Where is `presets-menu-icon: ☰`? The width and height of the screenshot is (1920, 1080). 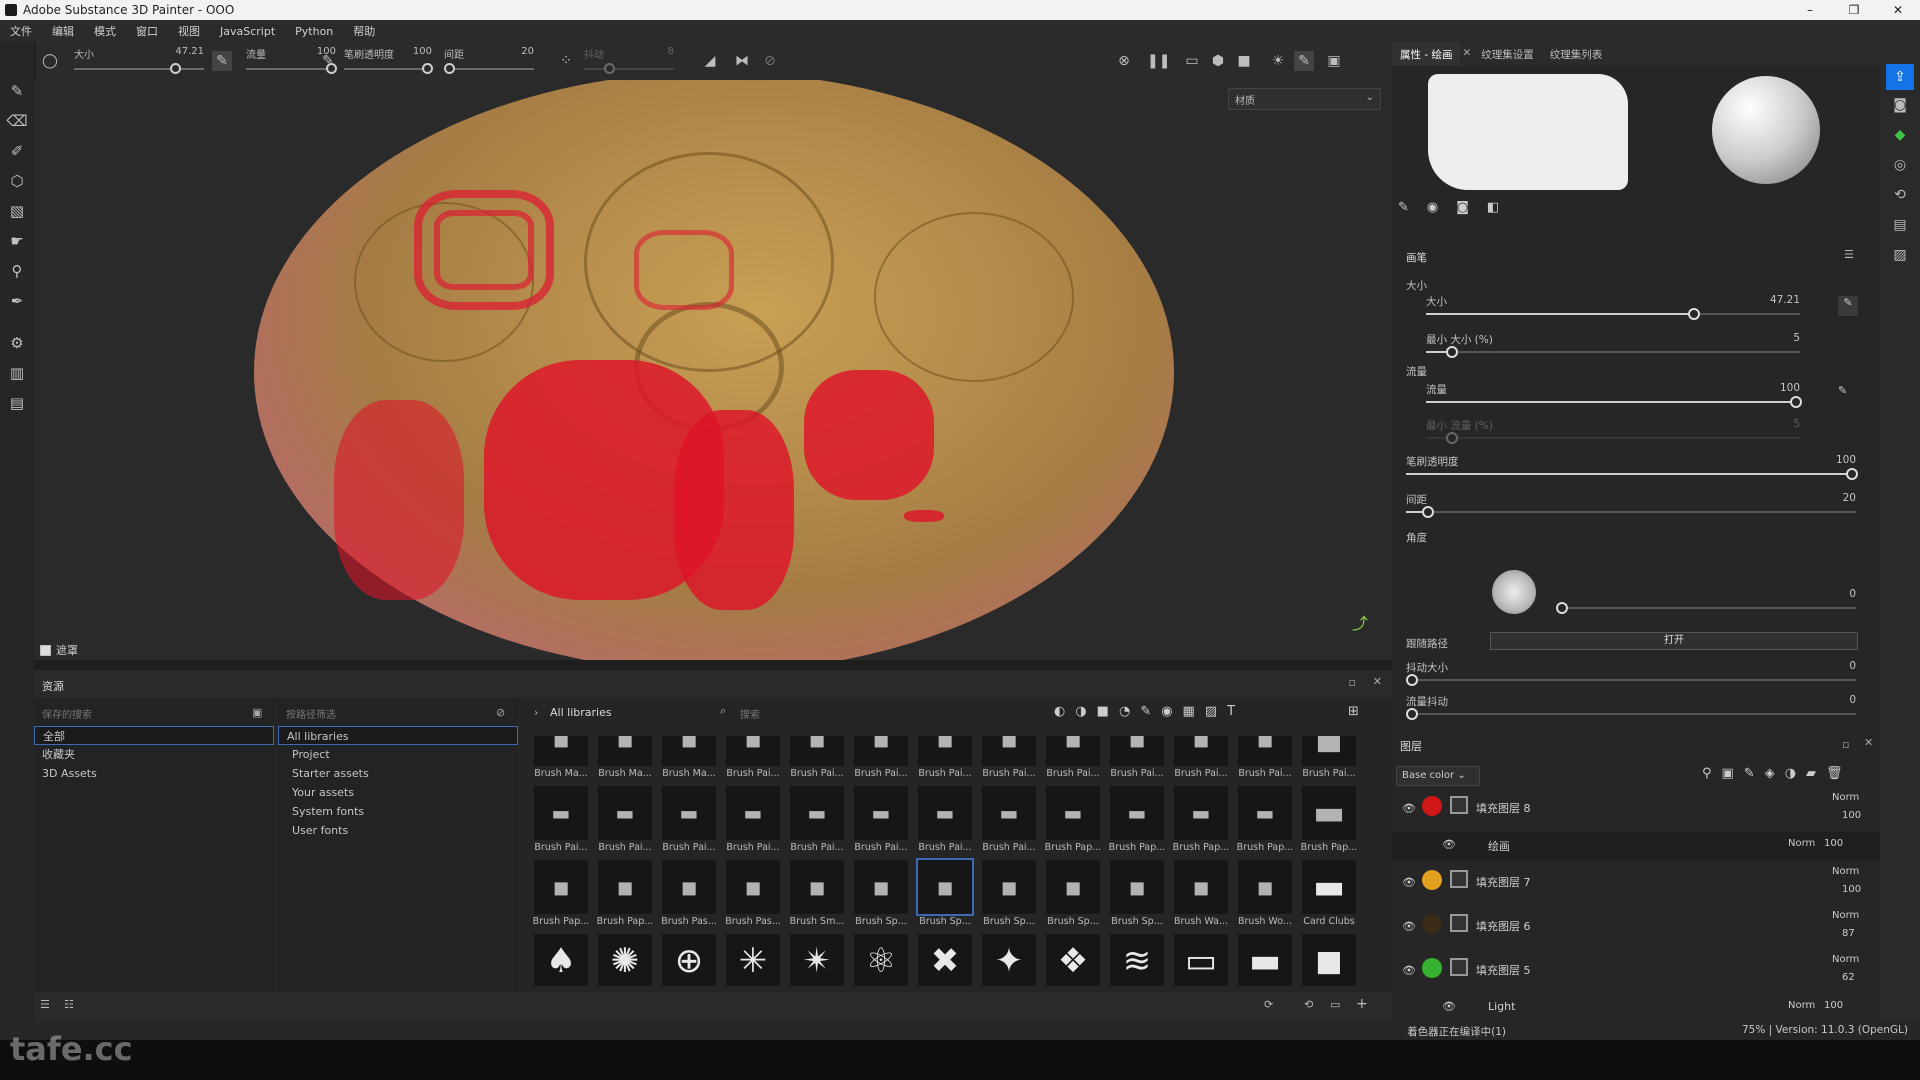
presets-menu-icon: ☰ is located at coordinates (1849, 254).